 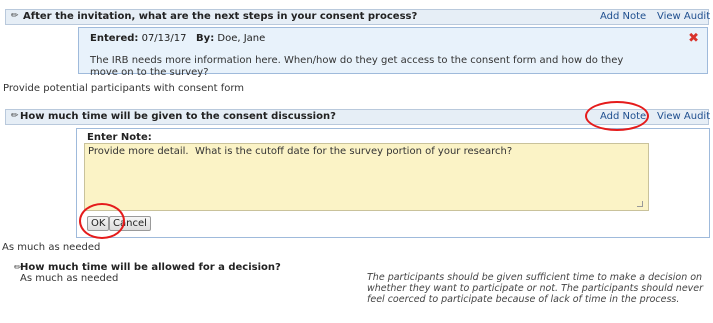 I want to click on enter-note-label: Enter Note:, so click(x=119, y=137).